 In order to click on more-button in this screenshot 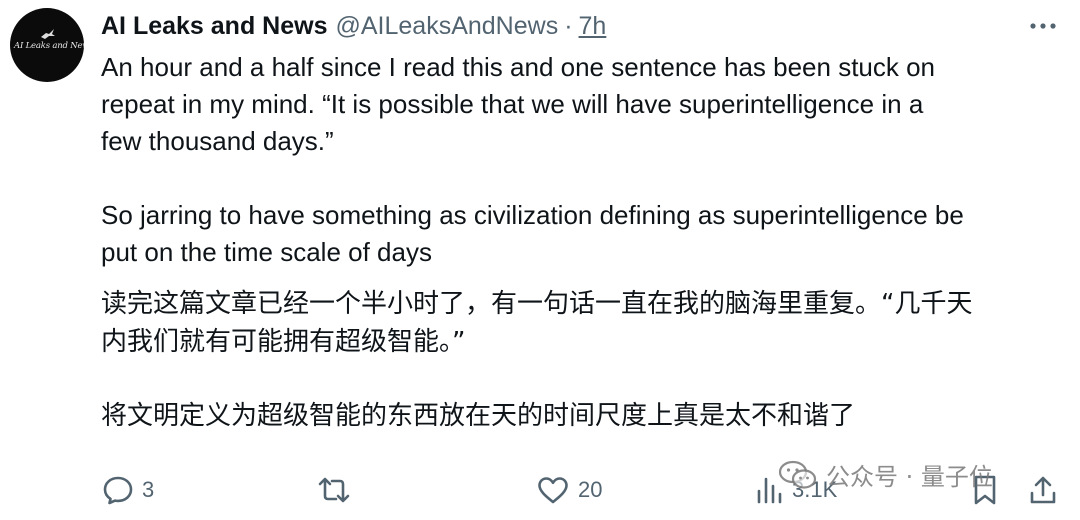, I will do `click(1043, 26)`.